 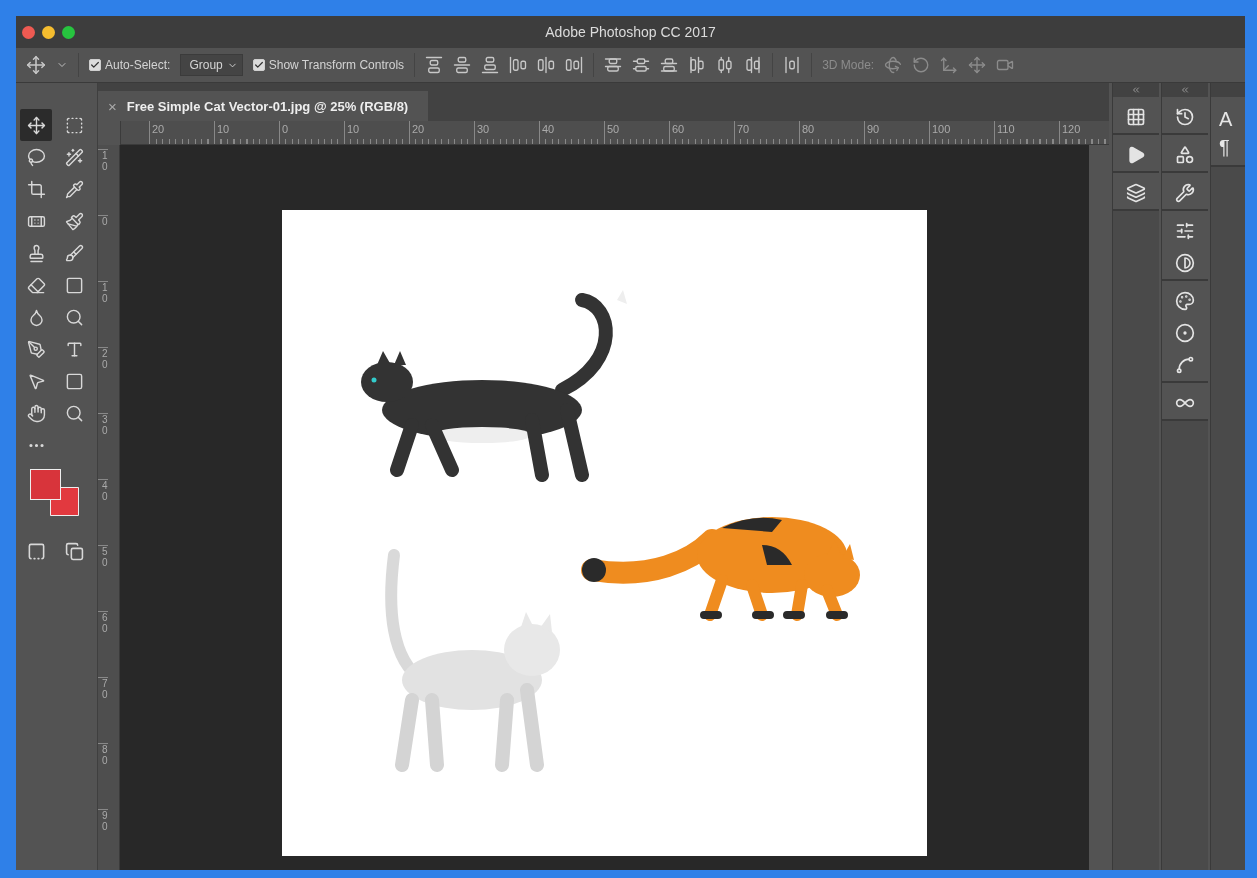 I want to click on panel-shortcut: A, so click(x=1226, y=119).